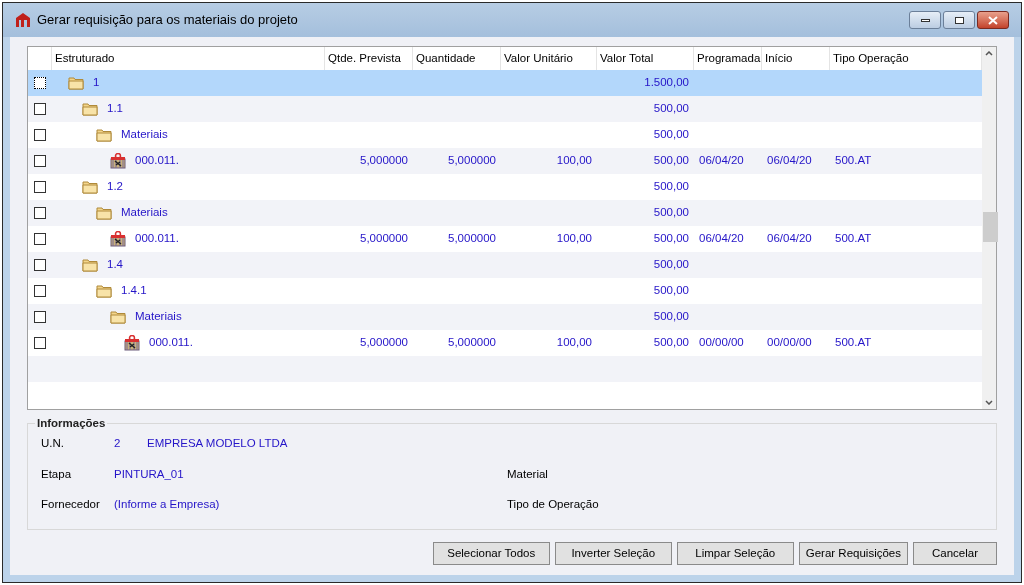  I want to click on field-label: Fornecedor, so click(71, 504).